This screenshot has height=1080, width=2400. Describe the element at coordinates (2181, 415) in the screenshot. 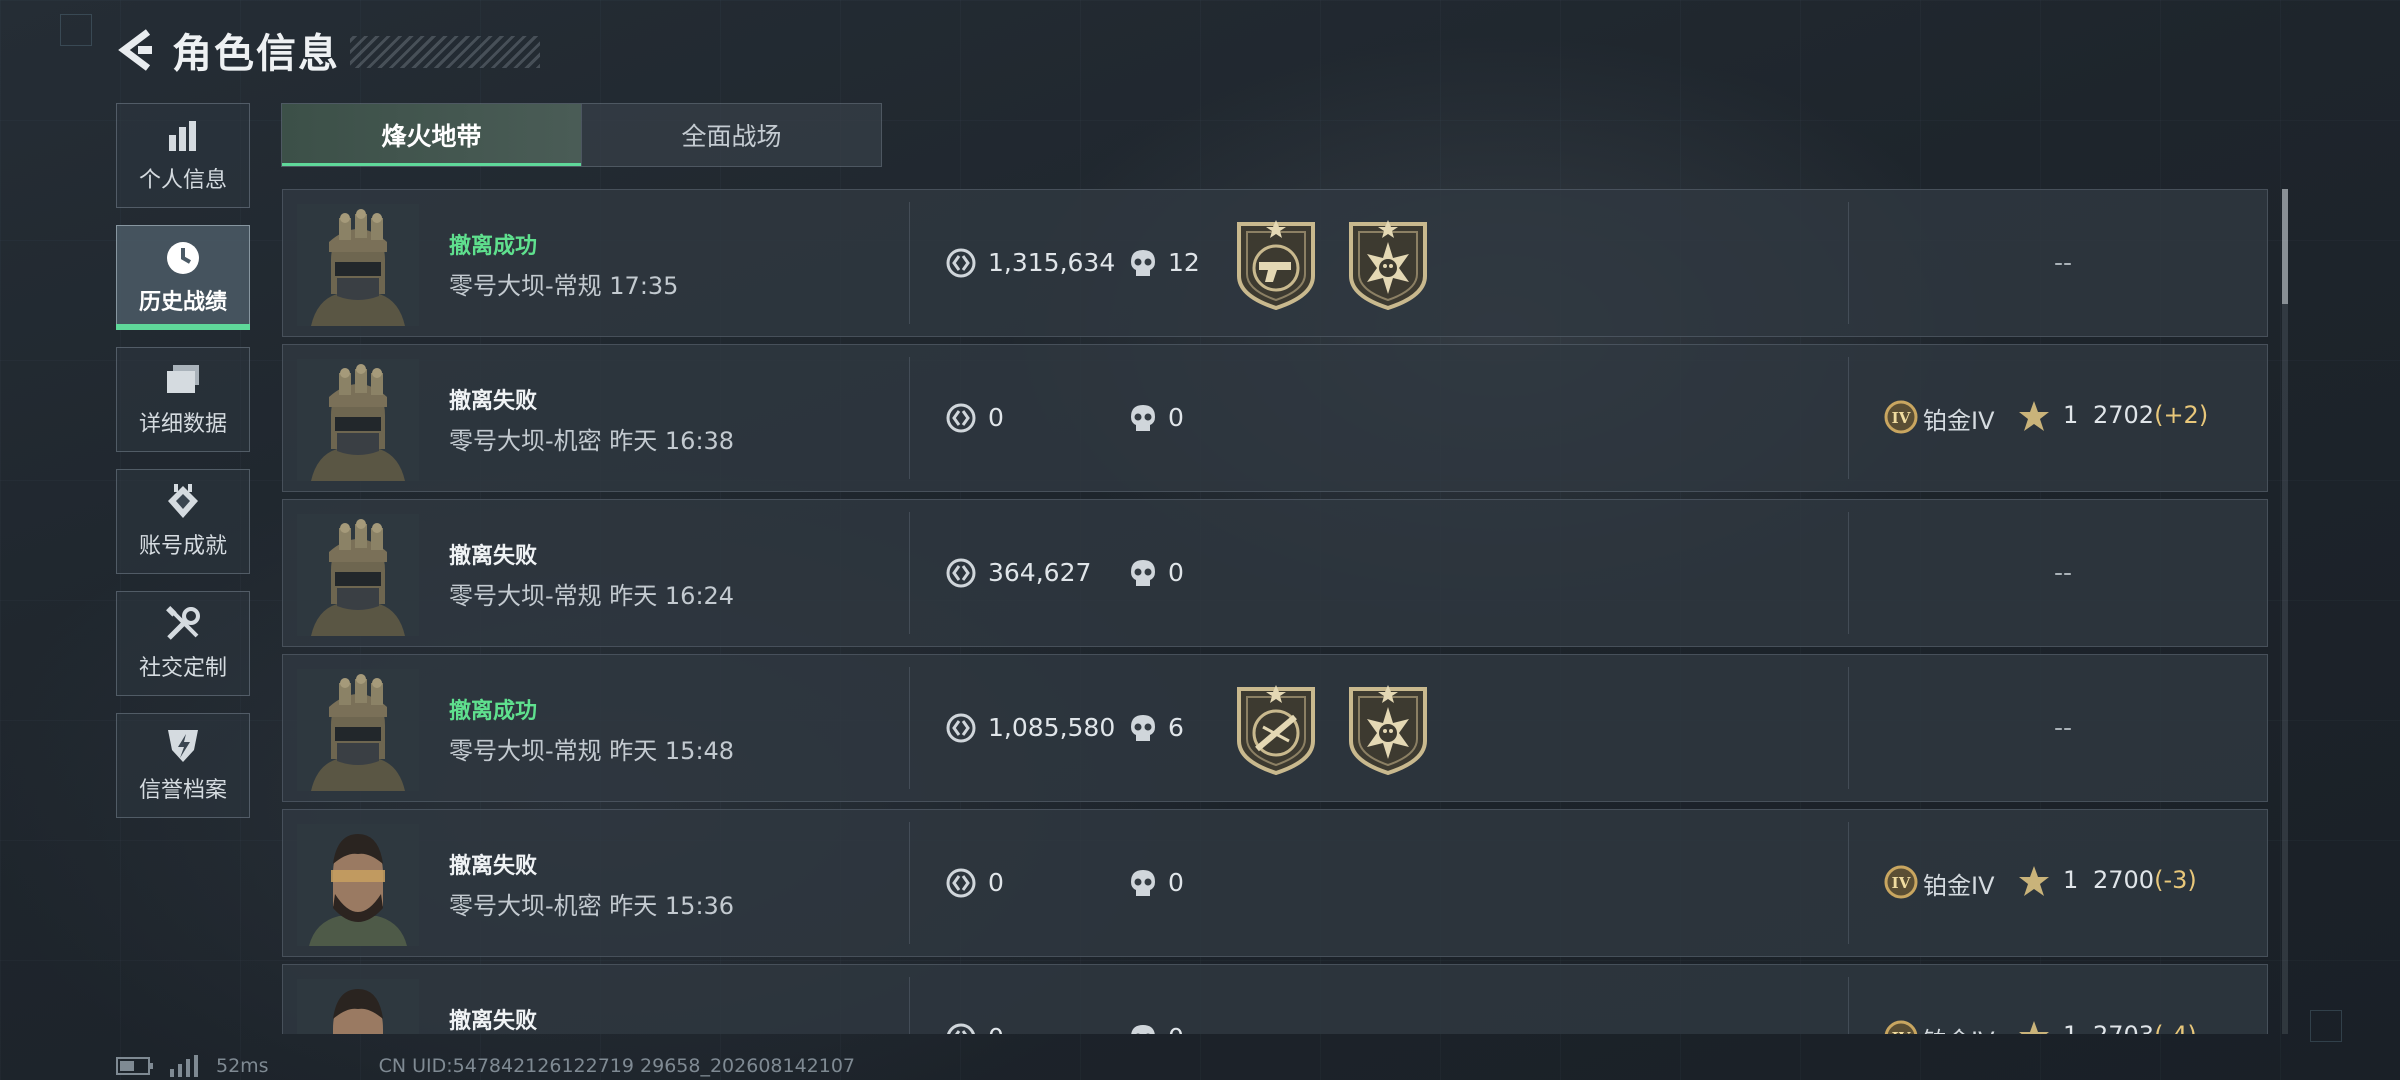

I see `score-delta: (+2)` at that location.